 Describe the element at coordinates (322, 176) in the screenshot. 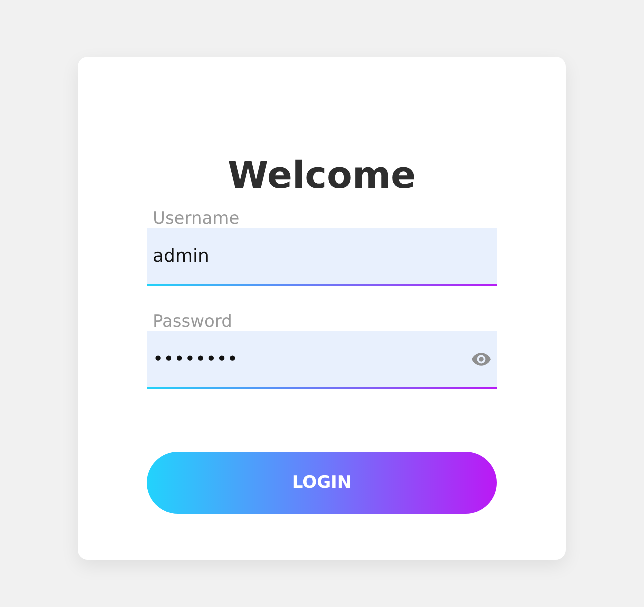

I see `welcome-title: Welcome` at that location.